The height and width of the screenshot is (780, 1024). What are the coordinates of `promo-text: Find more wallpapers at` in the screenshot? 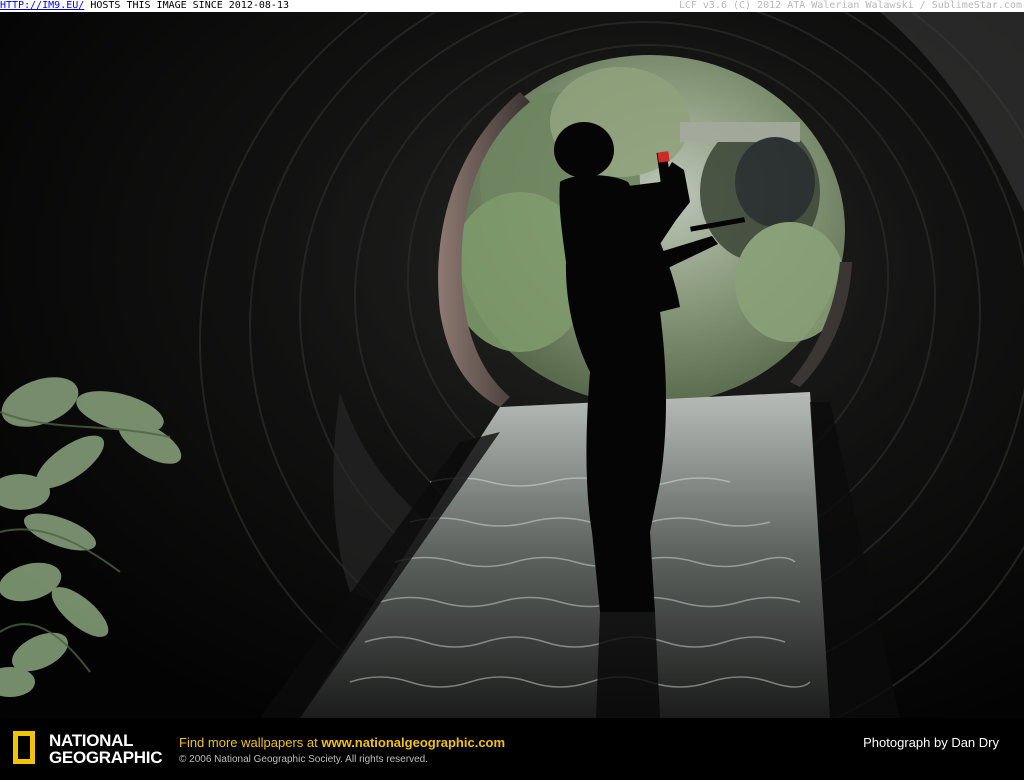 It's located at (250, 742).